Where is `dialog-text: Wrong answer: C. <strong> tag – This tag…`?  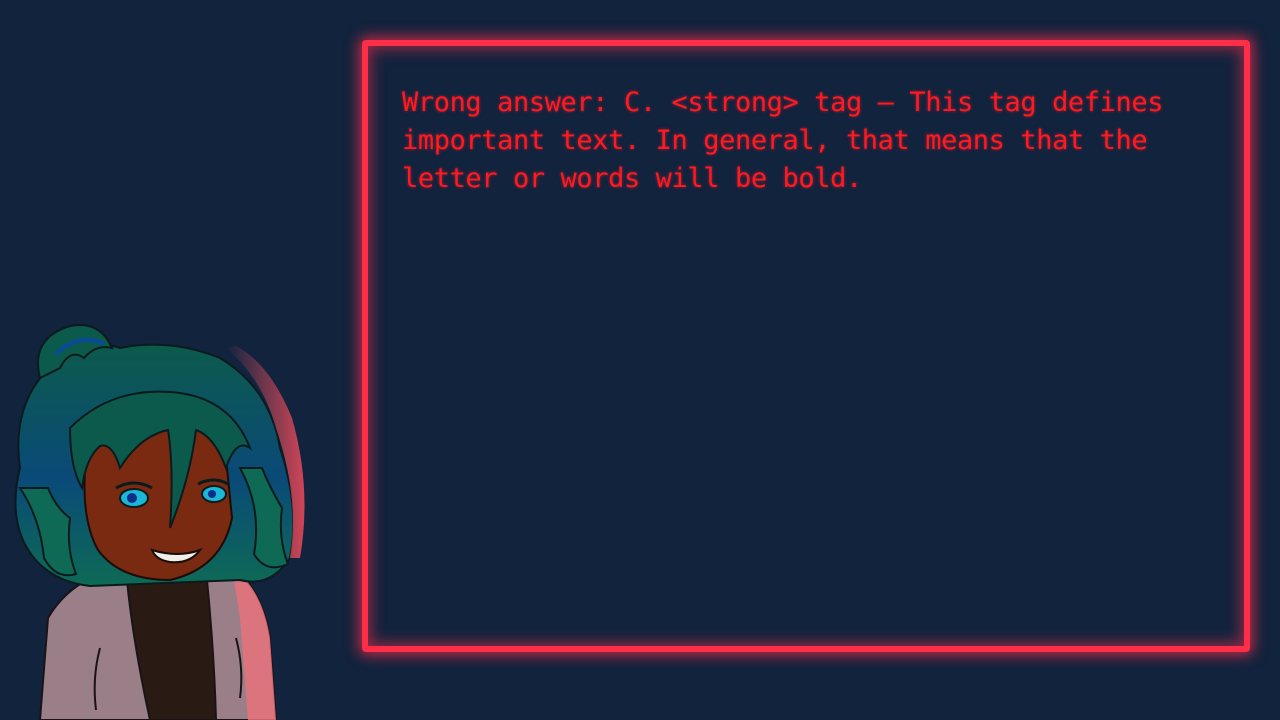 dialog-text: Wrong answer: C. <strong> tag – This tag… is located at coordinates (783, 140).